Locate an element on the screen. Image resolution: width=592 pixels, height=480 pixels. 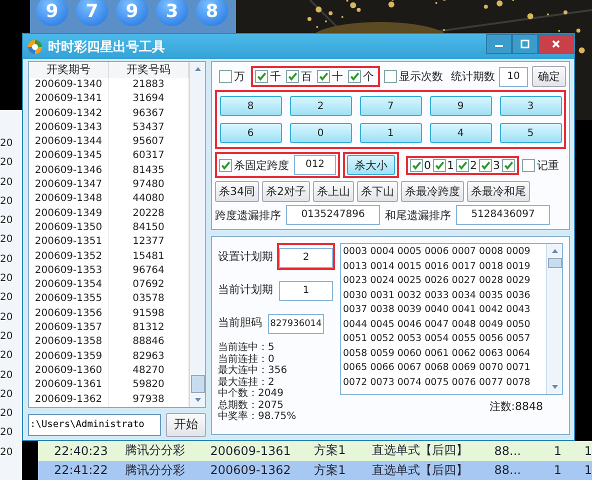
checkbox-label: 2 is located at coordinates (473, 165).